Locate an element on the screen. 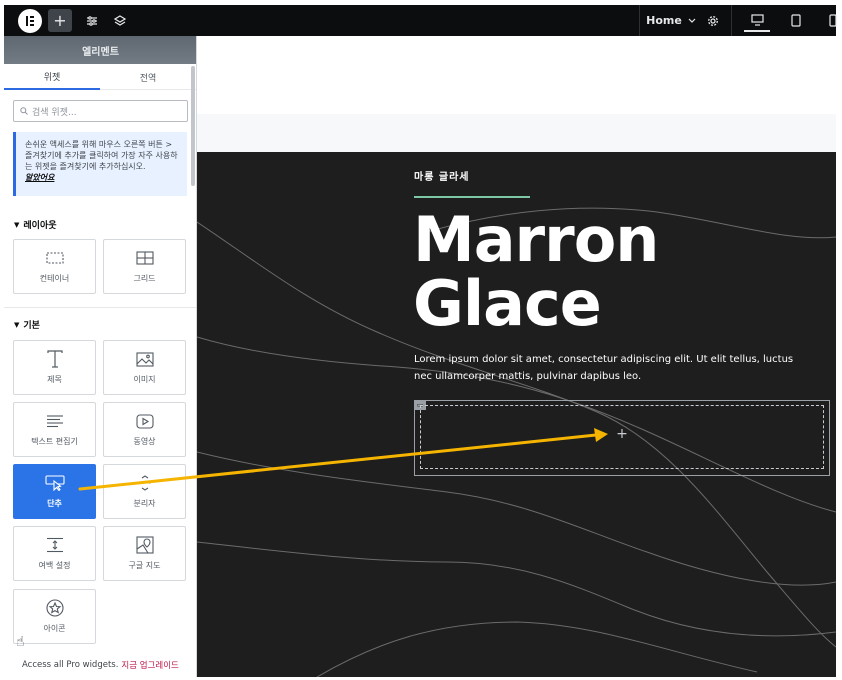 The image size is (842, 680). widget-label: 이미지 is located at coordinates (144, 379).